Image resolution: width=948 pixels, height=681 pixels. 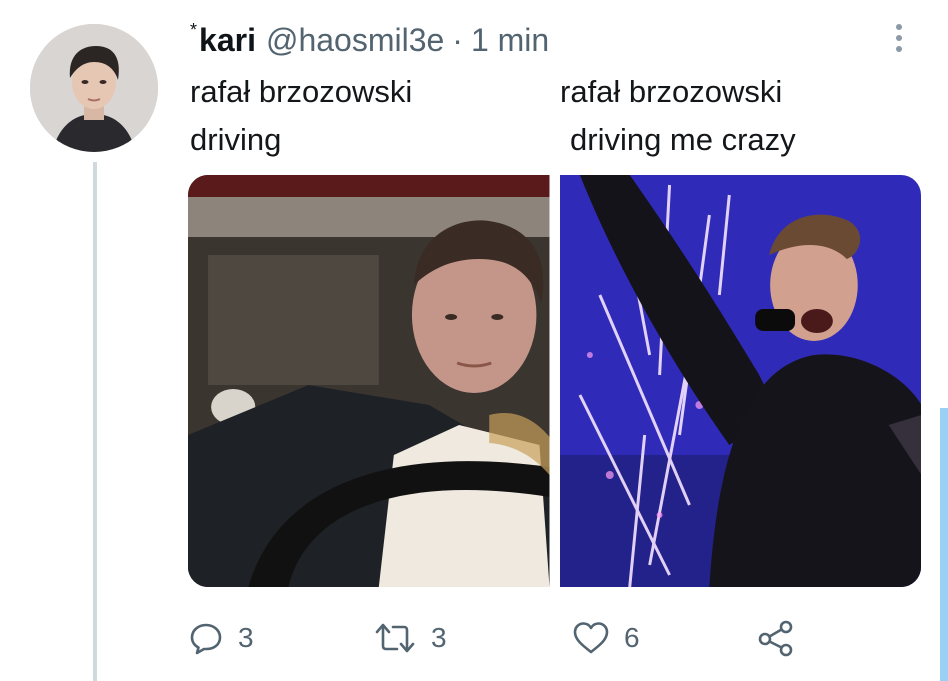 I want to click on share-nodes-icon, so click(x=775, y=638).